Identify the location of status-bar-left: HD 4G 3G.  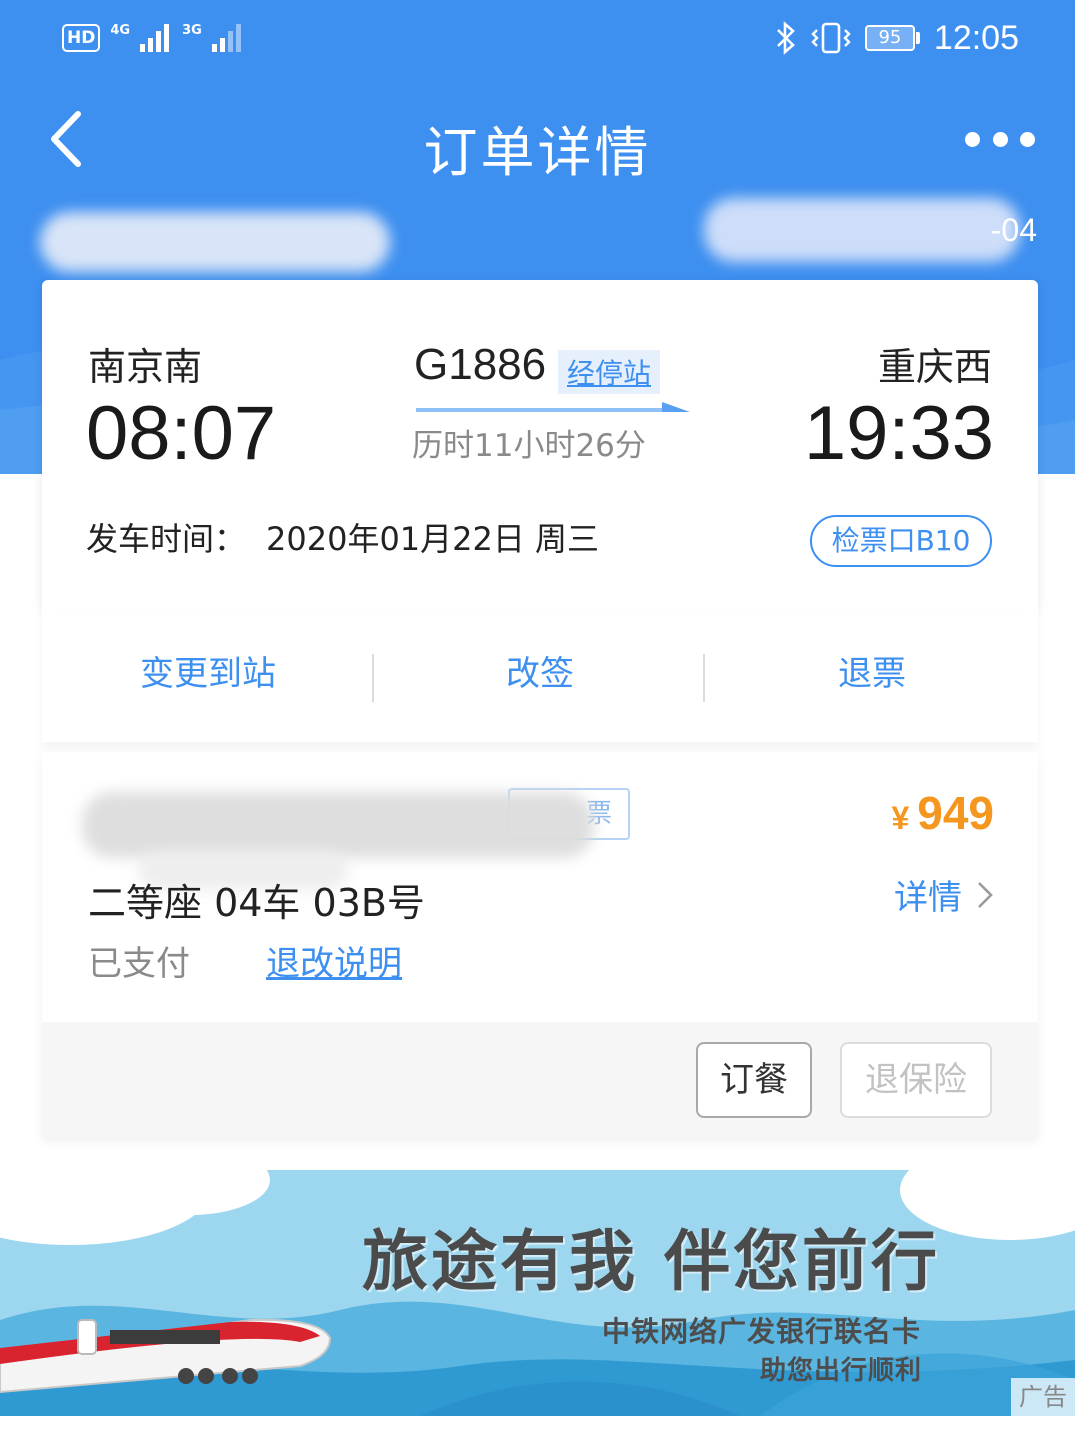
(153, 38).